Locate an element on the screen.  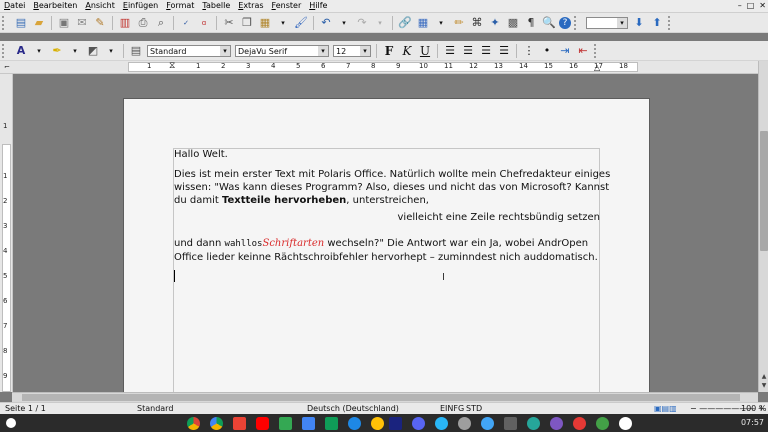
help-icon: ? is located at coordinates (565, 22).